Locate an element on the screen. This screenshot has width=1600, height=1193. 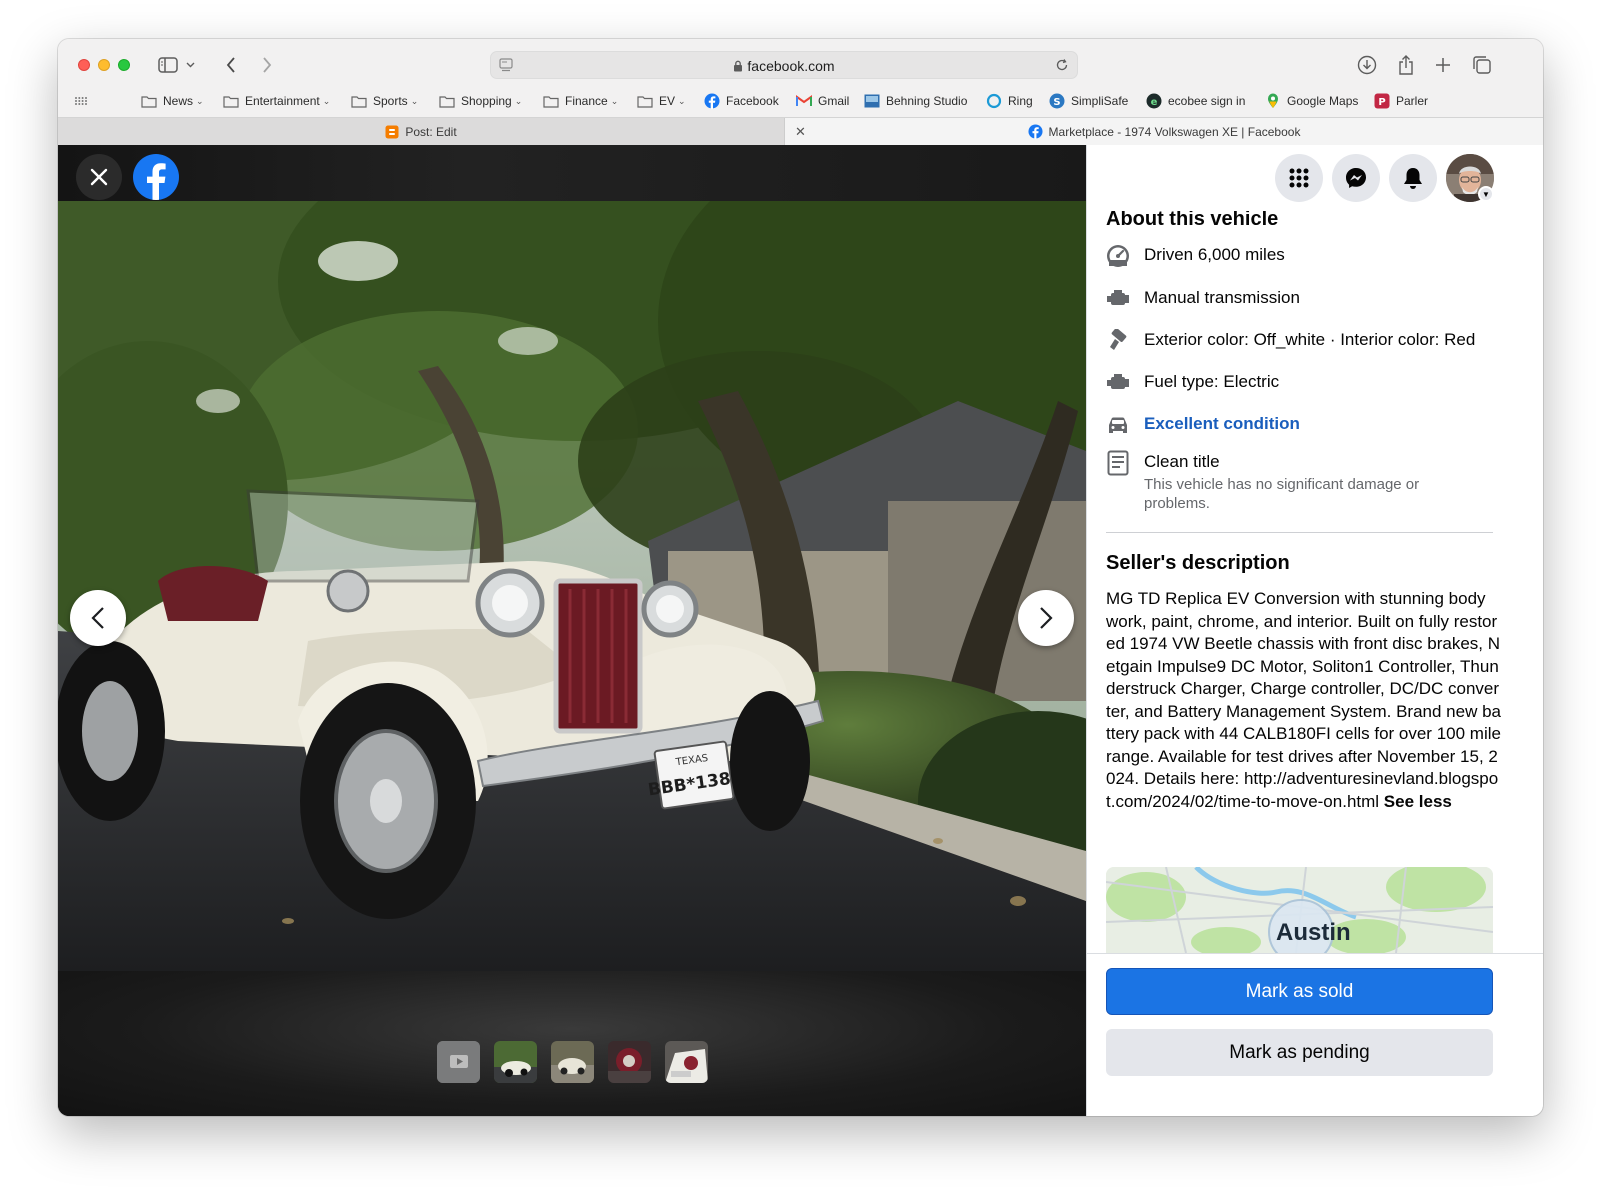
close-tab-icon: ✕ is located at coordinates (800, 132).